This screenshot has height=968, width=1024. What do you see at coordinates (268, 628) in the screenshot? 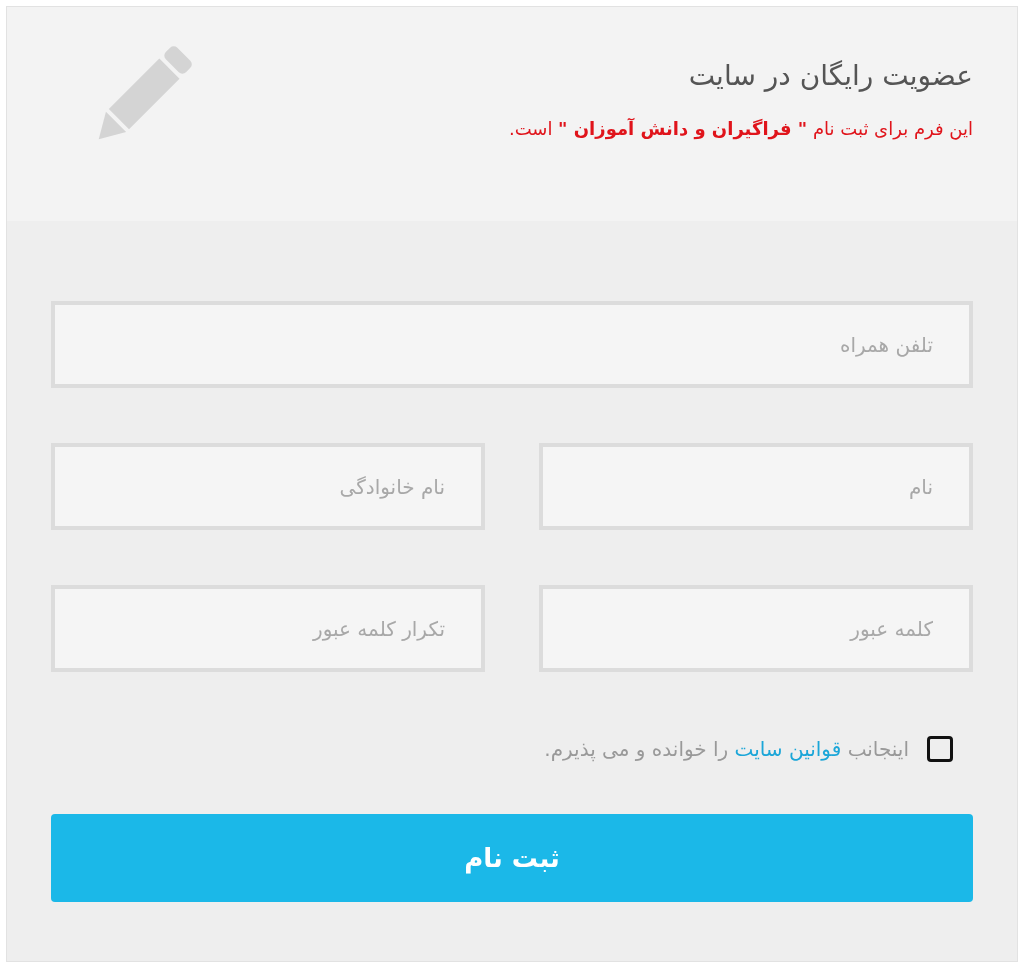
I see `input-field: تکرار کلمه عبور` at bounding box center [268, 628].